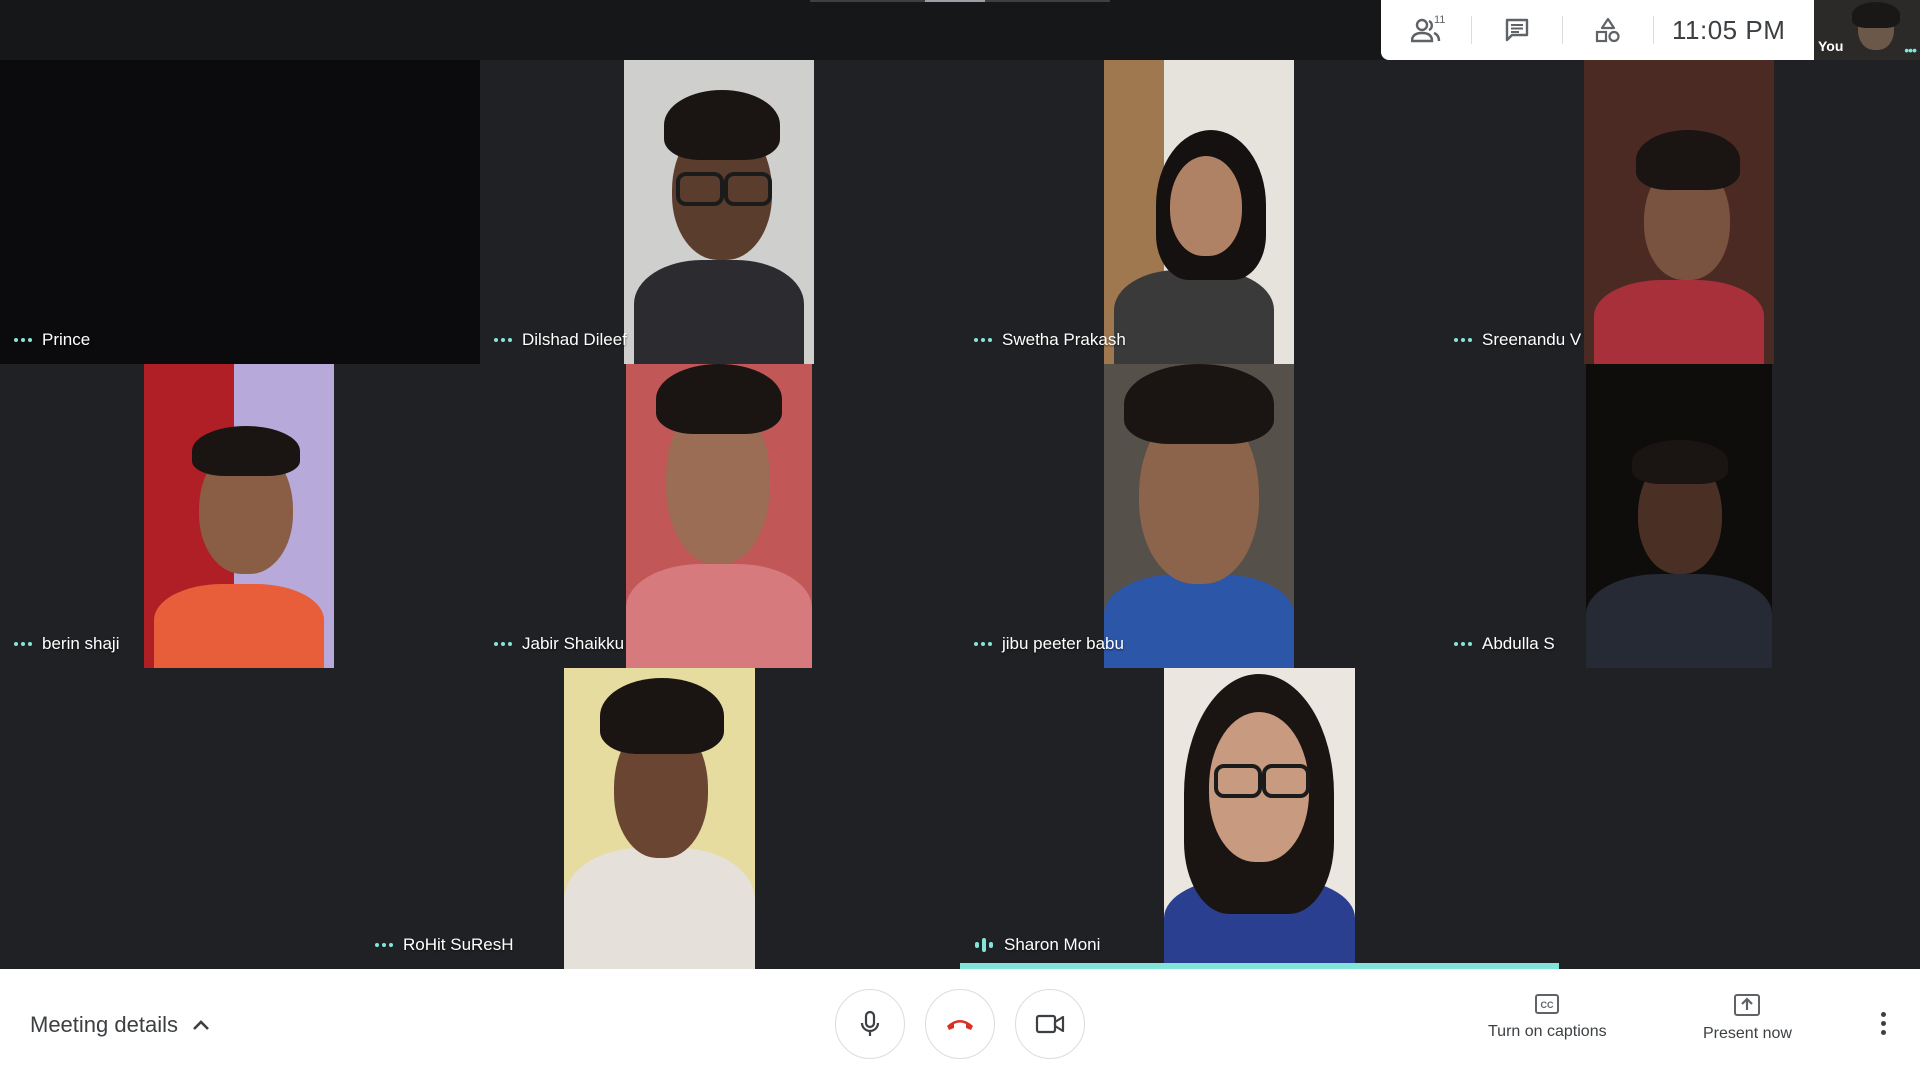 This screenshot has width=1920, height=1080. I want to click on camera-icon, so click(1050, 1024).